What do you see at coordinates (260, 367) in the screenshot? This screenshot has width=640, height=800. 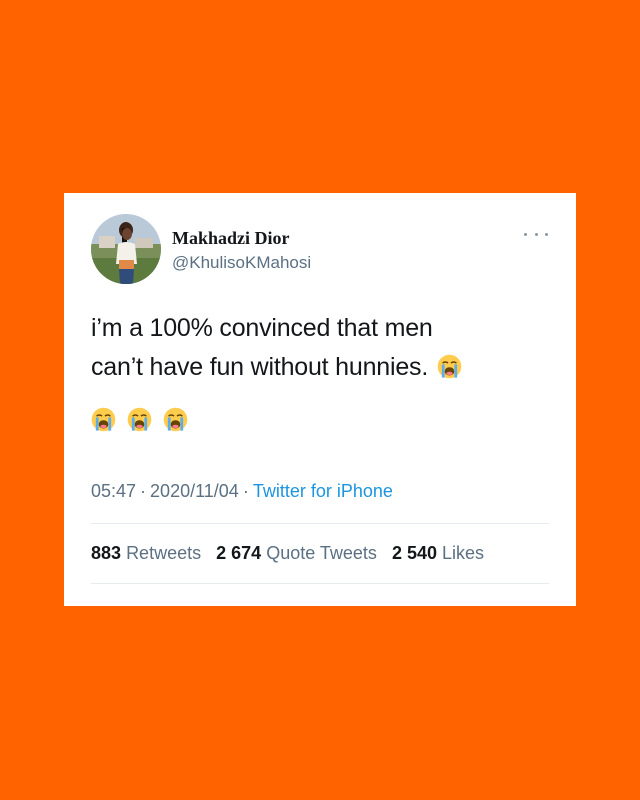 I see `tweet-text-line: can’t have fun without hunnies.` at bounding box center [260, 367].